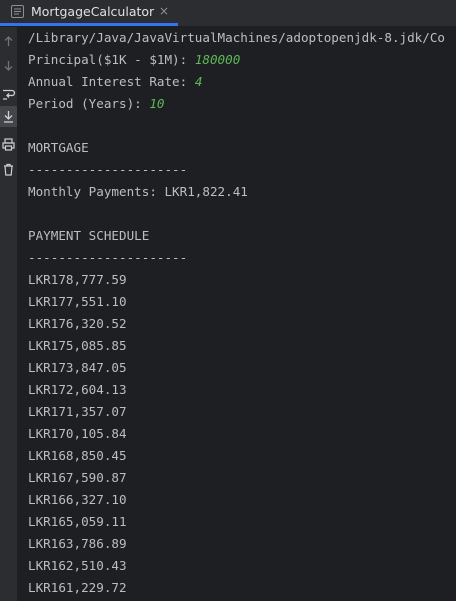 The width and height of the screenshot is (456, 601). Describe the element at coordinates (198, 81) in the screenshot. I see `rate-input: 4` at that location.